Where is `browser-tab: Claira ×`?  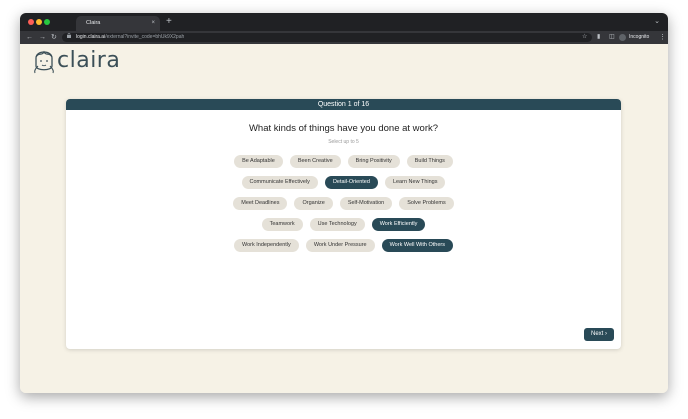 browser-tab: Claira × is located at coordinates (118, 23).